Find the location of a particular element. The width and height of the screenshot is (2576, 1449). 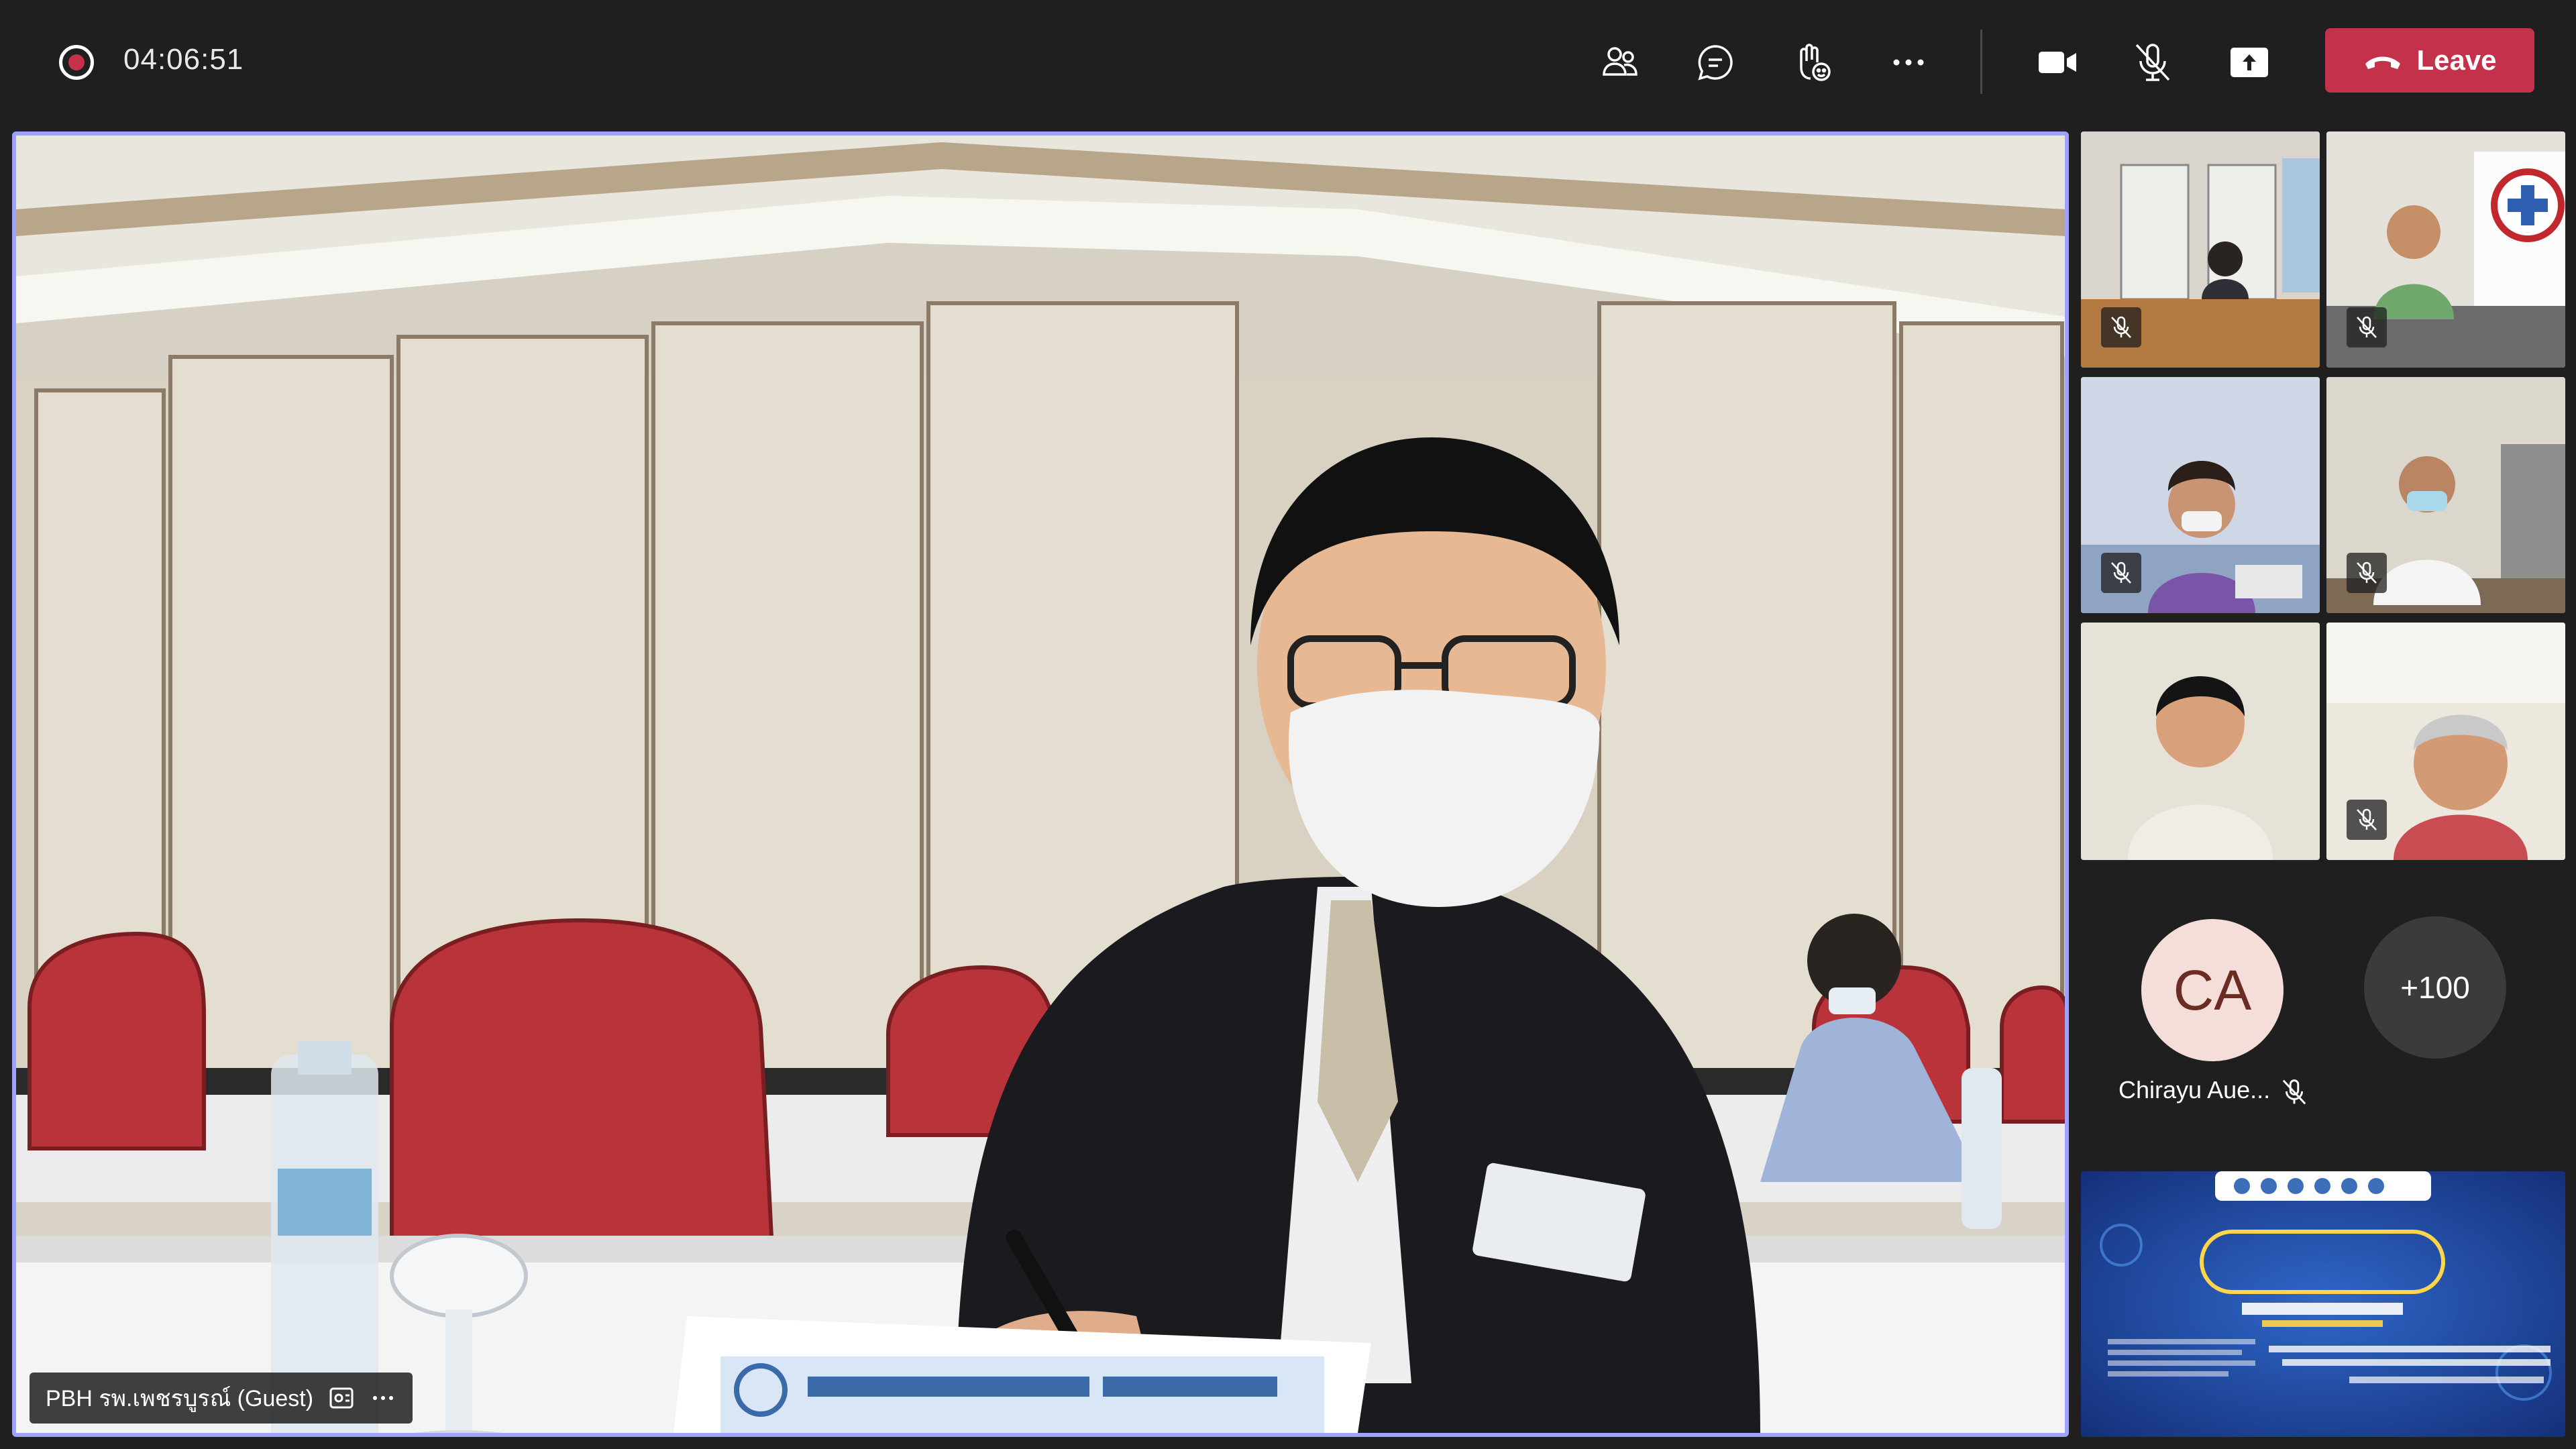

people-button is located at coordinates (1620, 62).